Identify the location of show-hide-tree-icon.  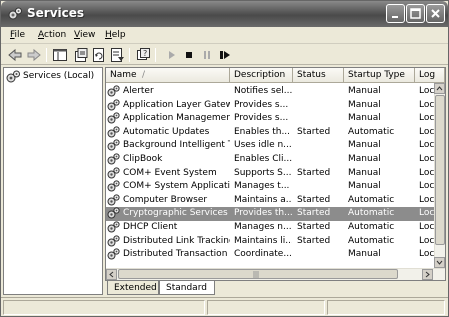
(60, 55).